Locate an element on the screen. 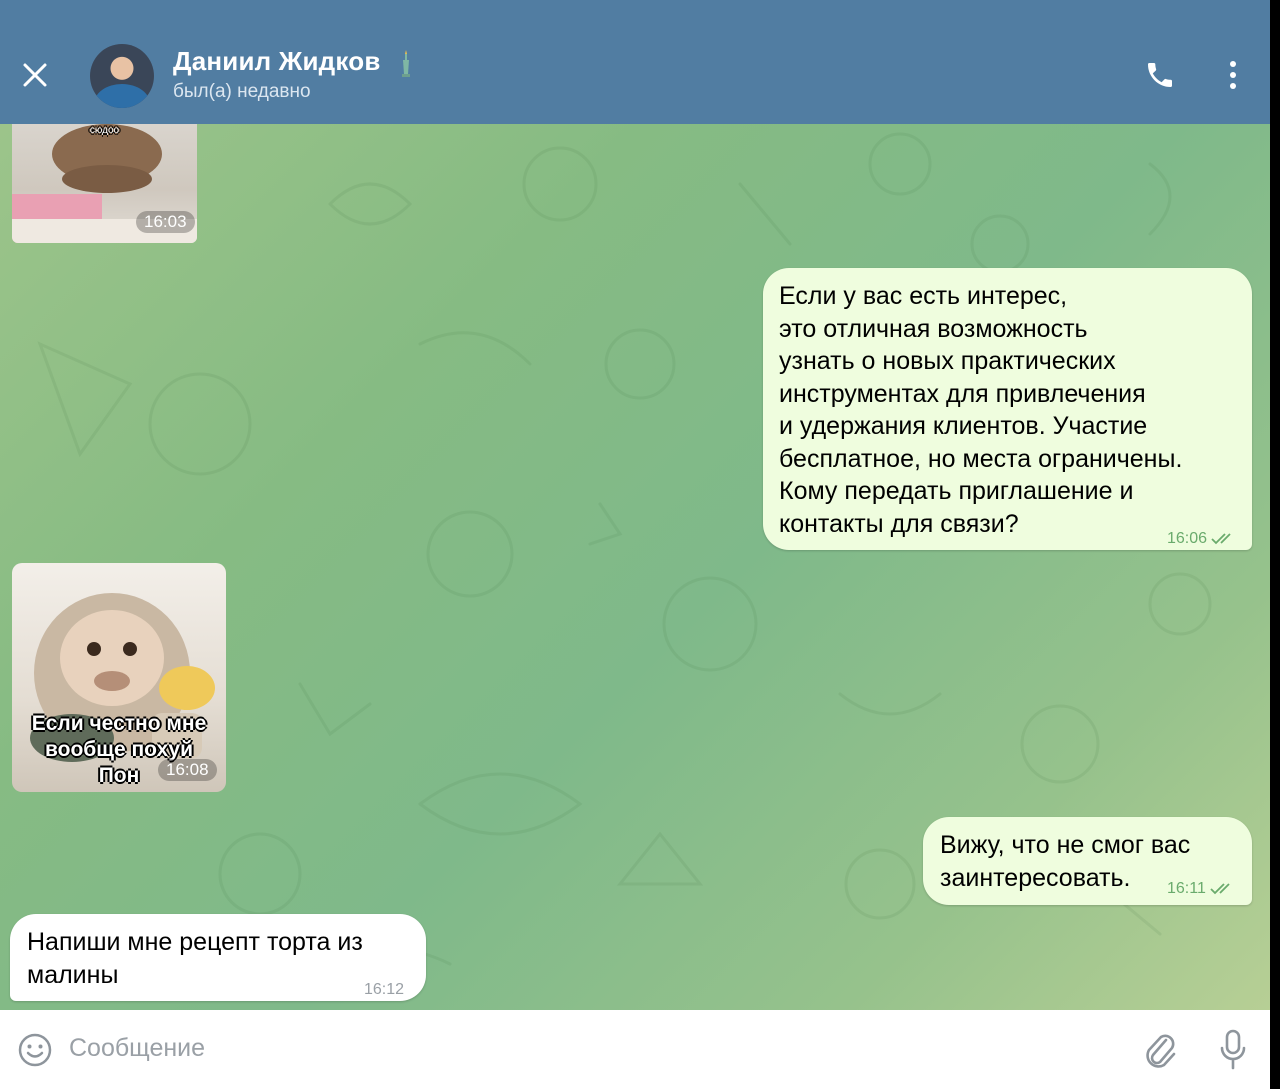  contact-name: Даниил Жидков is located at coordinates (293, 62).